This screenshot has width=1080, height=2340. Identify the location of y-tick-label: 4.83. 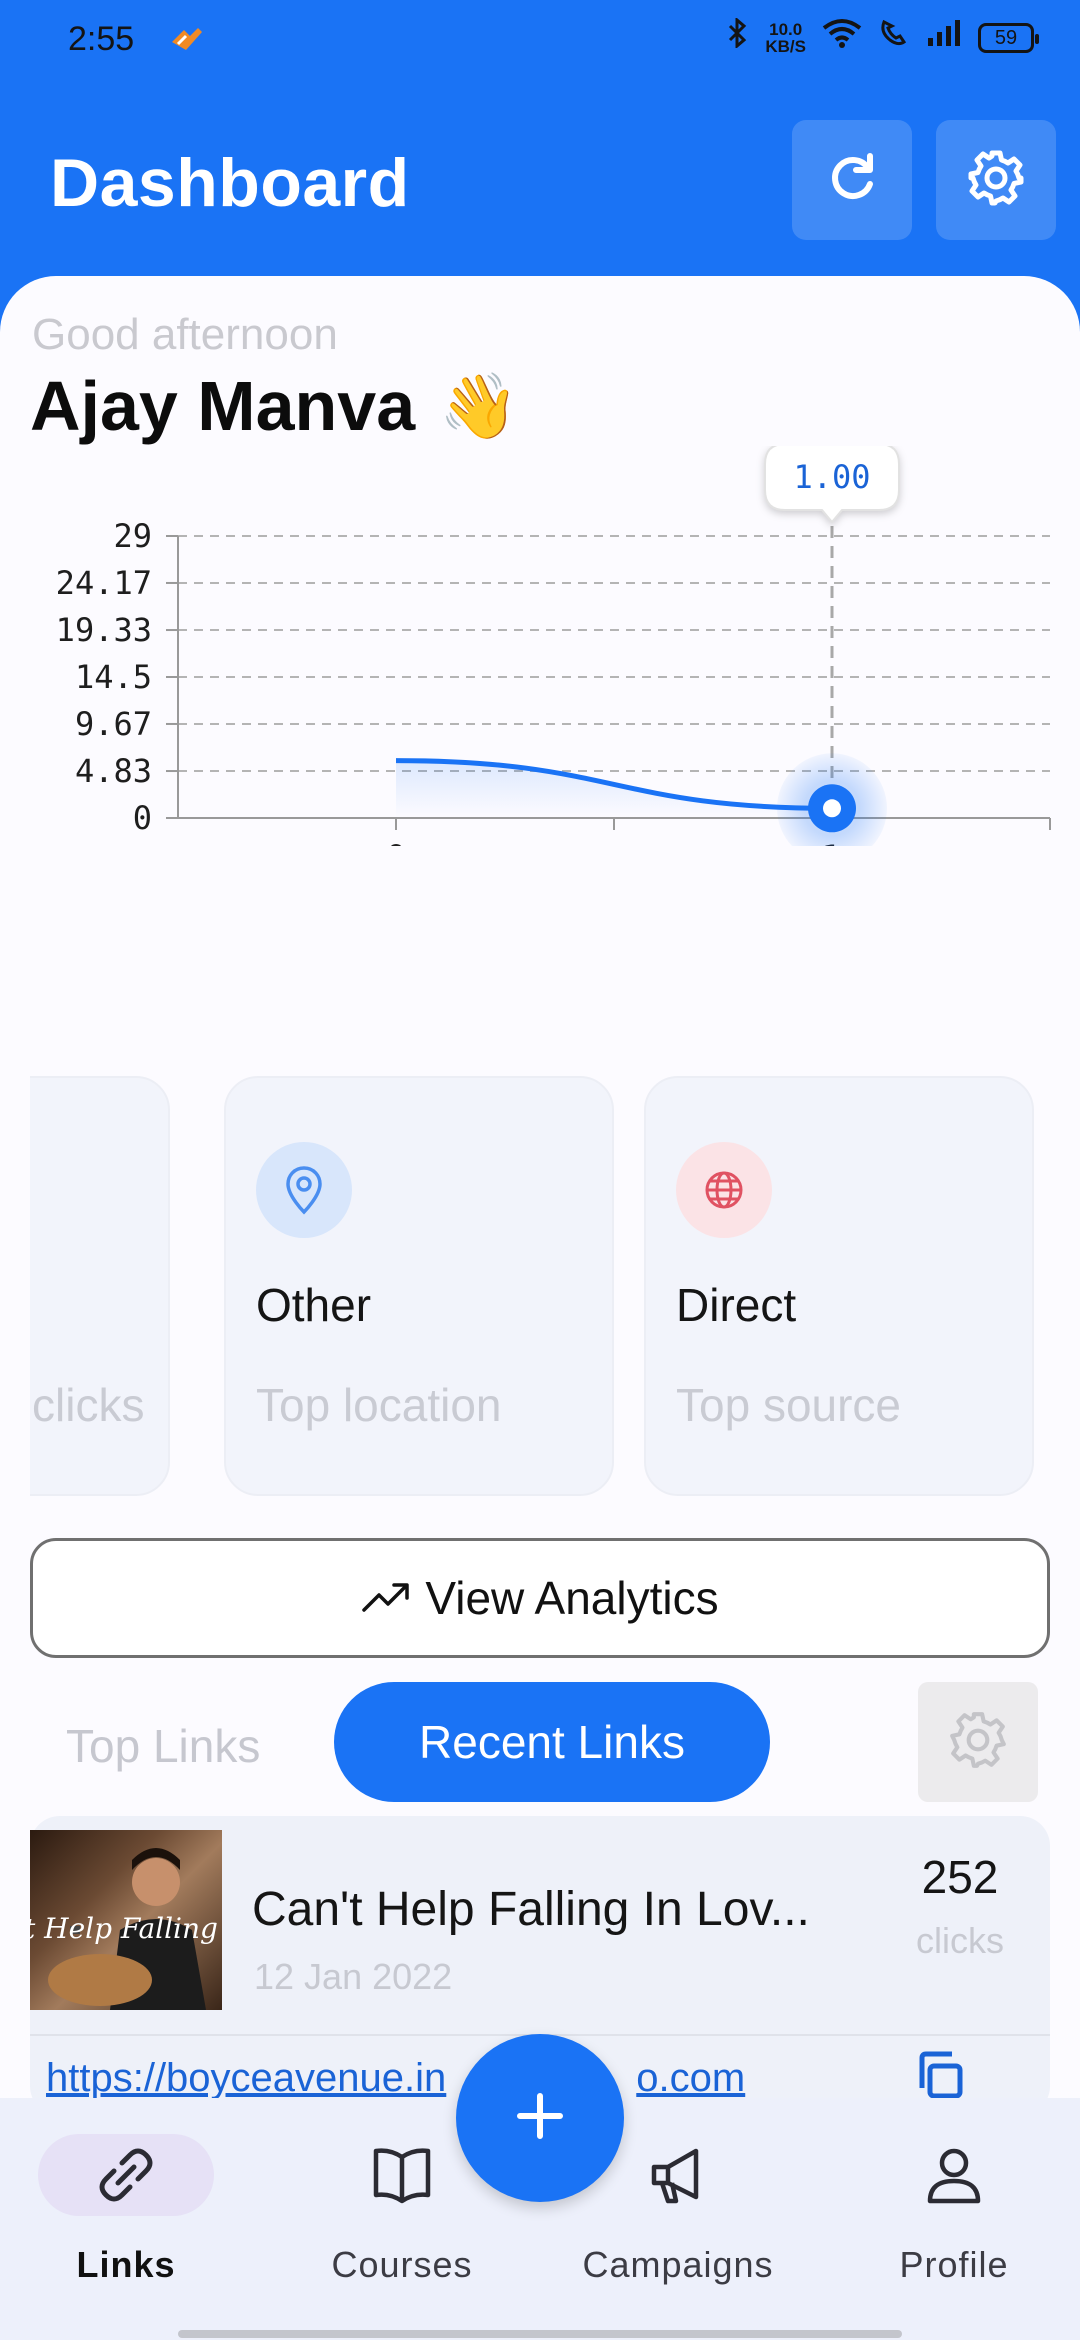
(113, 771).